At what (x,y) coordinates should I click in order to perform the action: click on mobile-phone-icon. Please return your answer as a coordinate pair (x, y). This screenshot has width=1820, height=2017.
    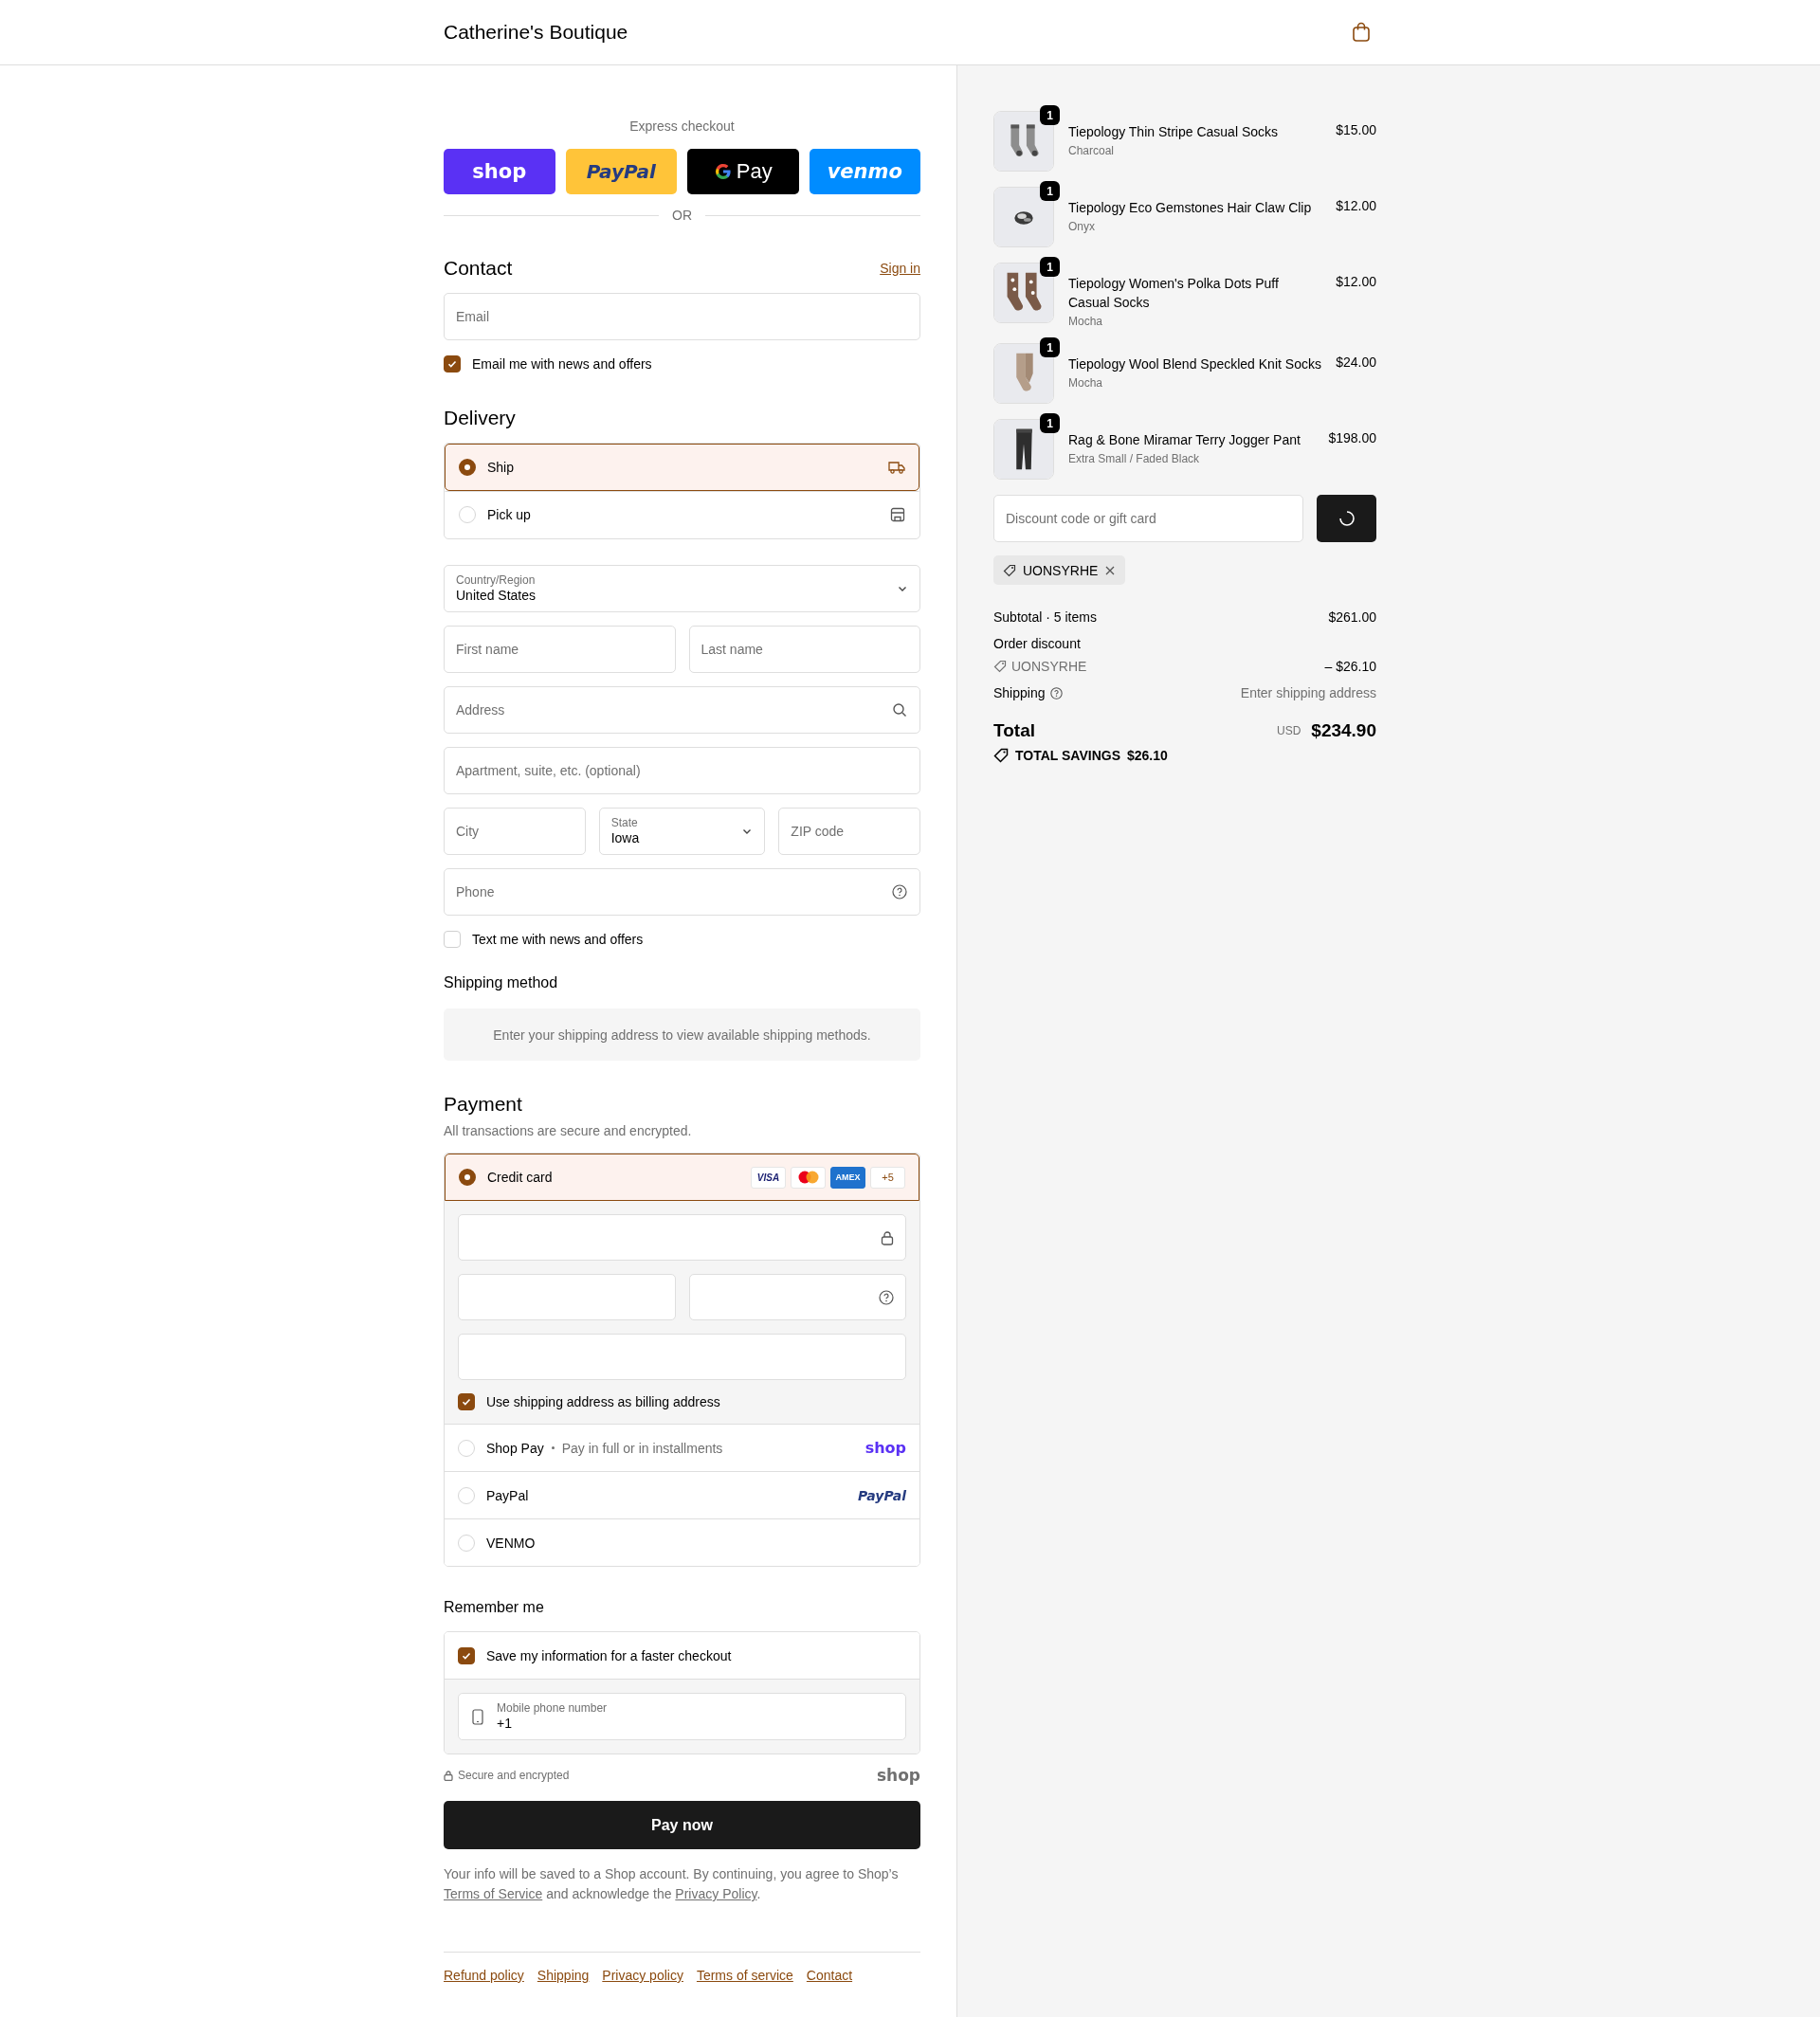
    Looking at the image, I should click on (477, 1716).